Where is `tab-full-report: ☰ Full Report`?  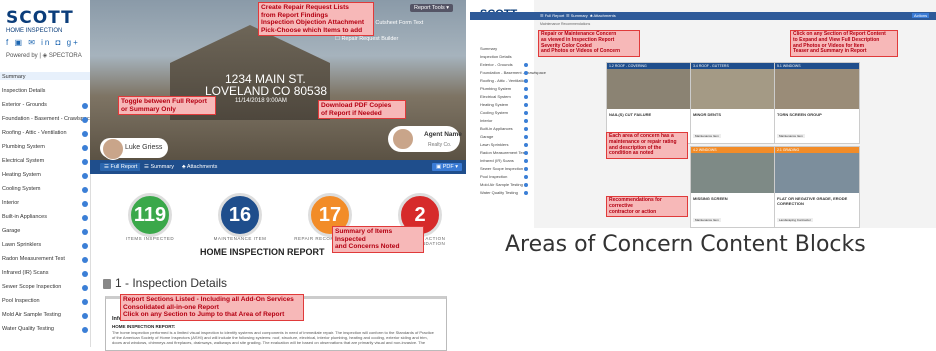 tab-full-report: ☰ Full Report is located at coordinates (121, 167).